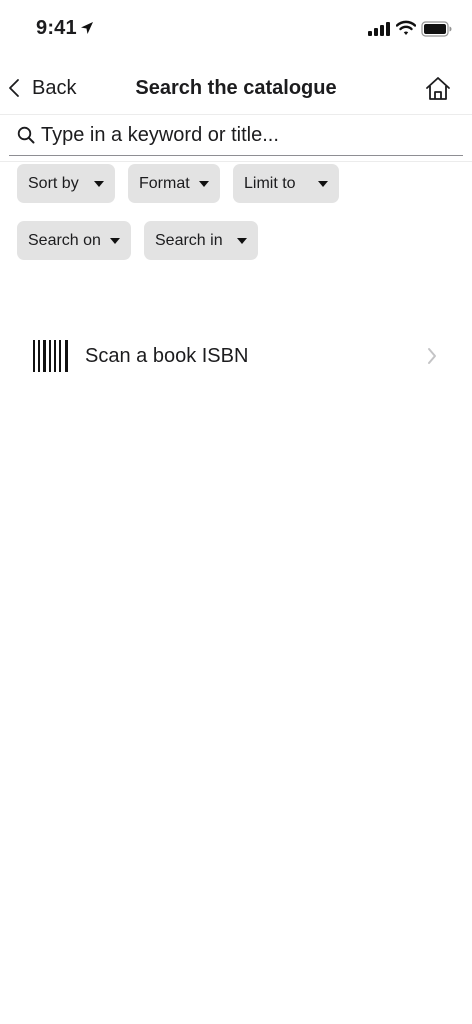 This screenshot has width=472, height=1024. I want to click on search-bar, so click(236, 135).